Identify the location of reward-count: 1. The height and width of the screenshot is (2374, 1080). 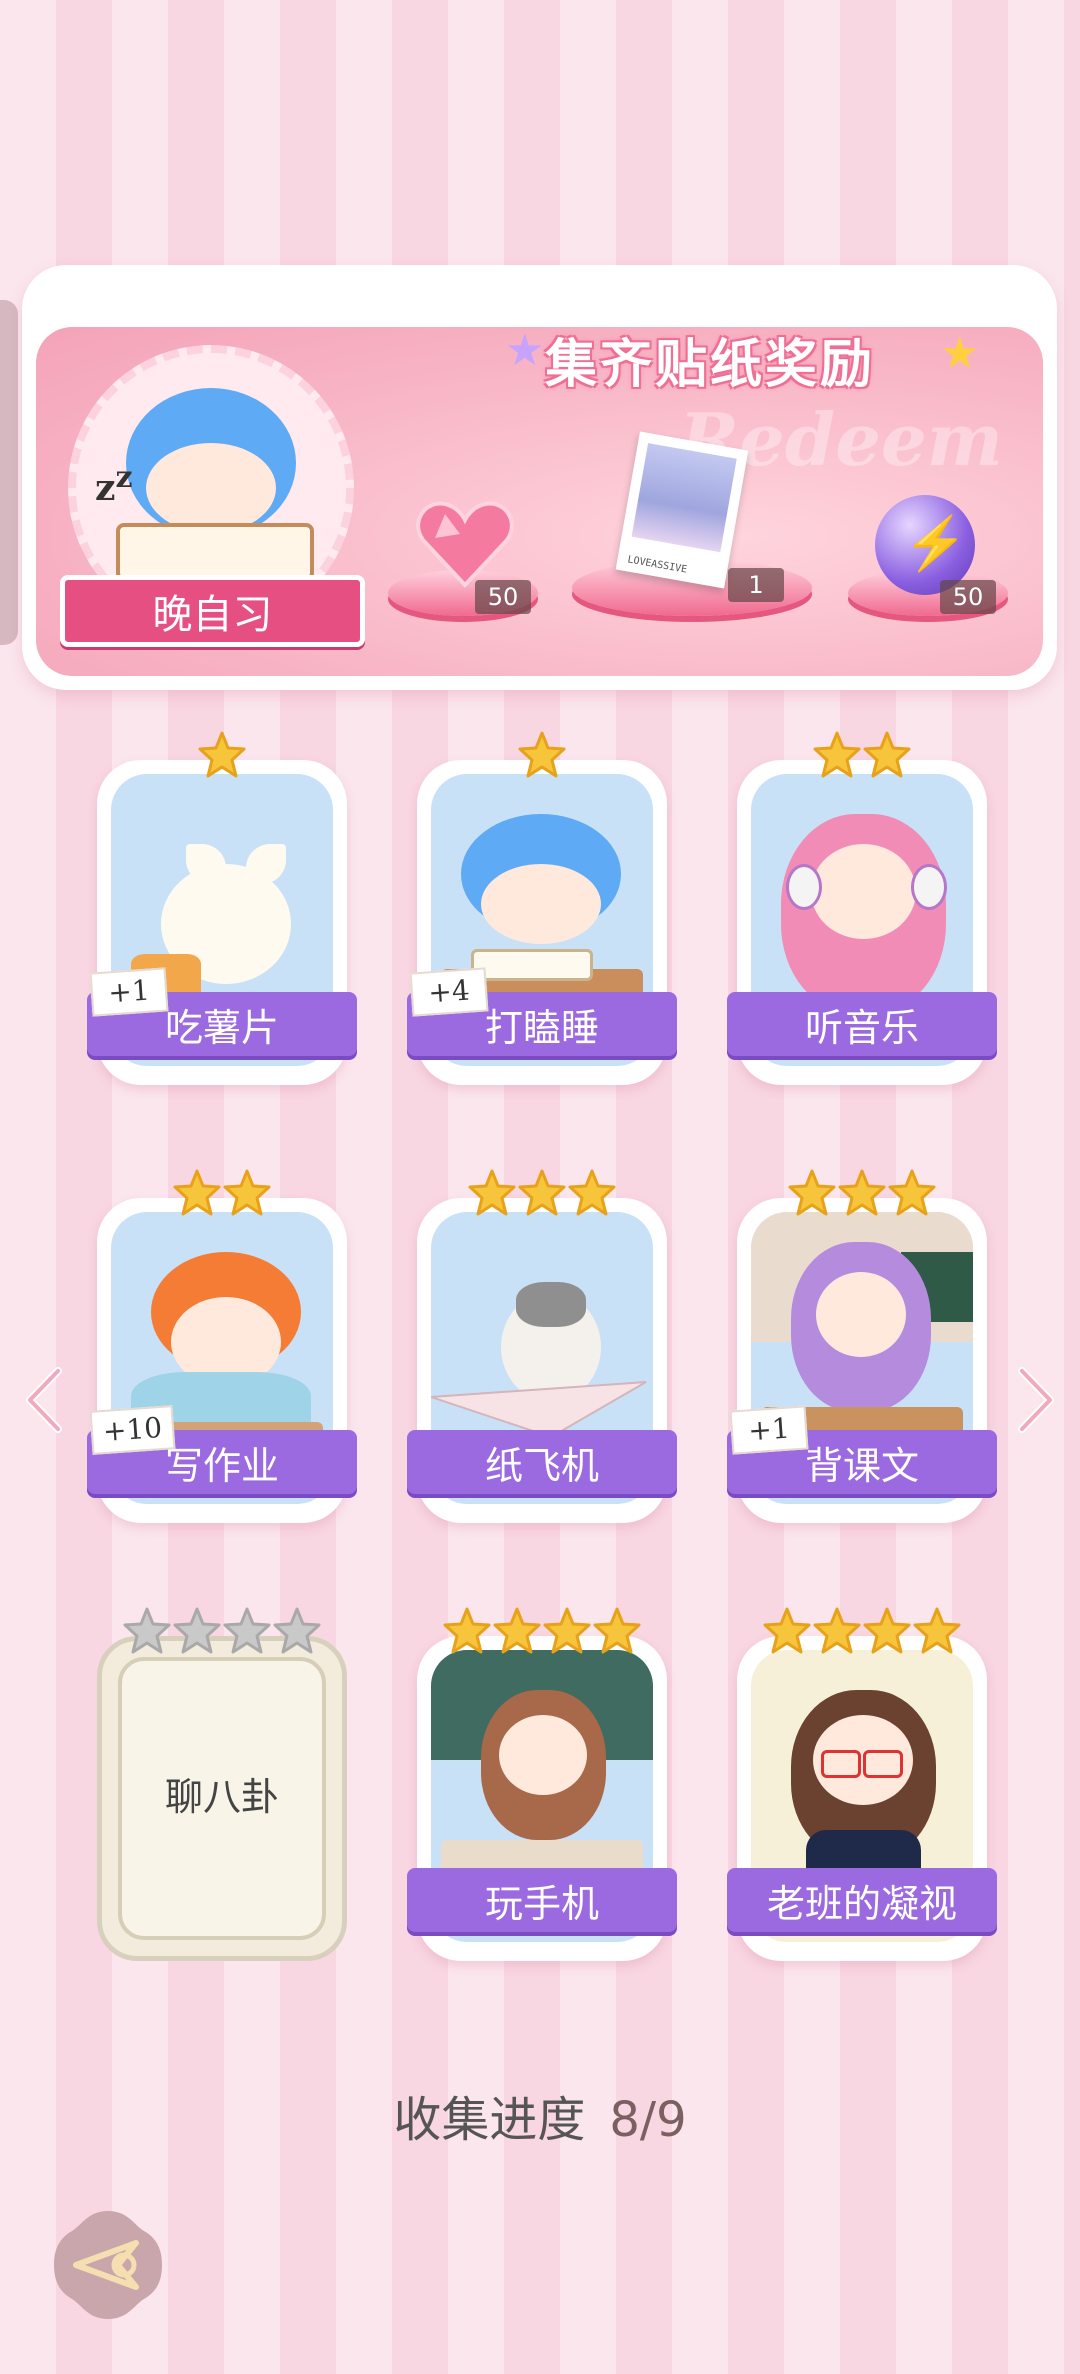
(756, 585).